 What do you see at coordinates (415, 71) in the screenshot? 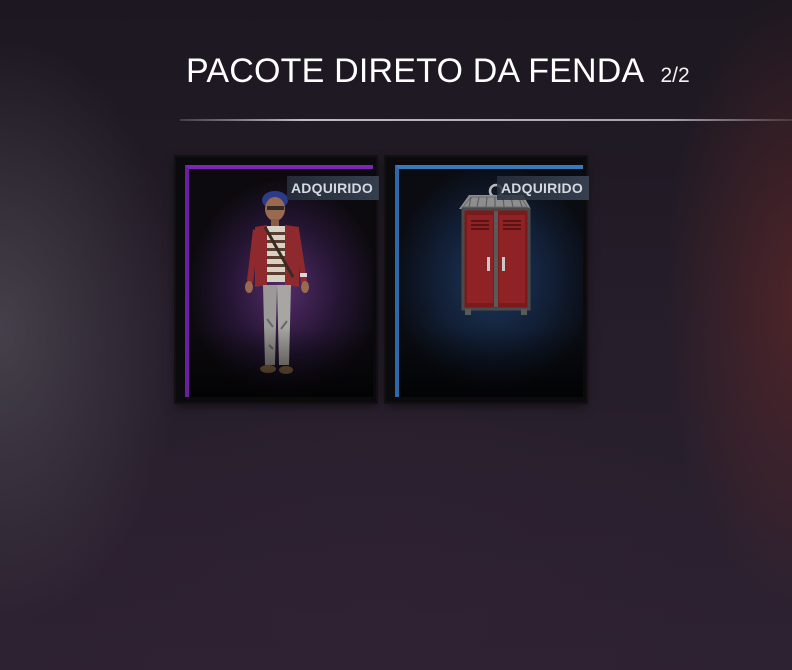
I see `page-title: PACOTE DIRETO DA FENDA` at bounding box center [415, 71].